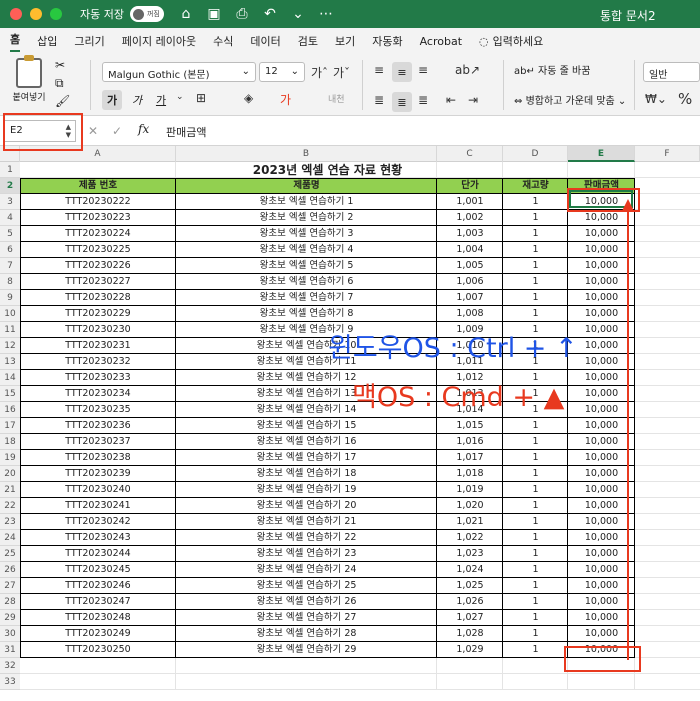 This screenshot has width=700, height=701. What do you see at coordinates (98, 602) in the screenshot?
I see `table-cell: TTT20230247` at bounding box center [98, 602].